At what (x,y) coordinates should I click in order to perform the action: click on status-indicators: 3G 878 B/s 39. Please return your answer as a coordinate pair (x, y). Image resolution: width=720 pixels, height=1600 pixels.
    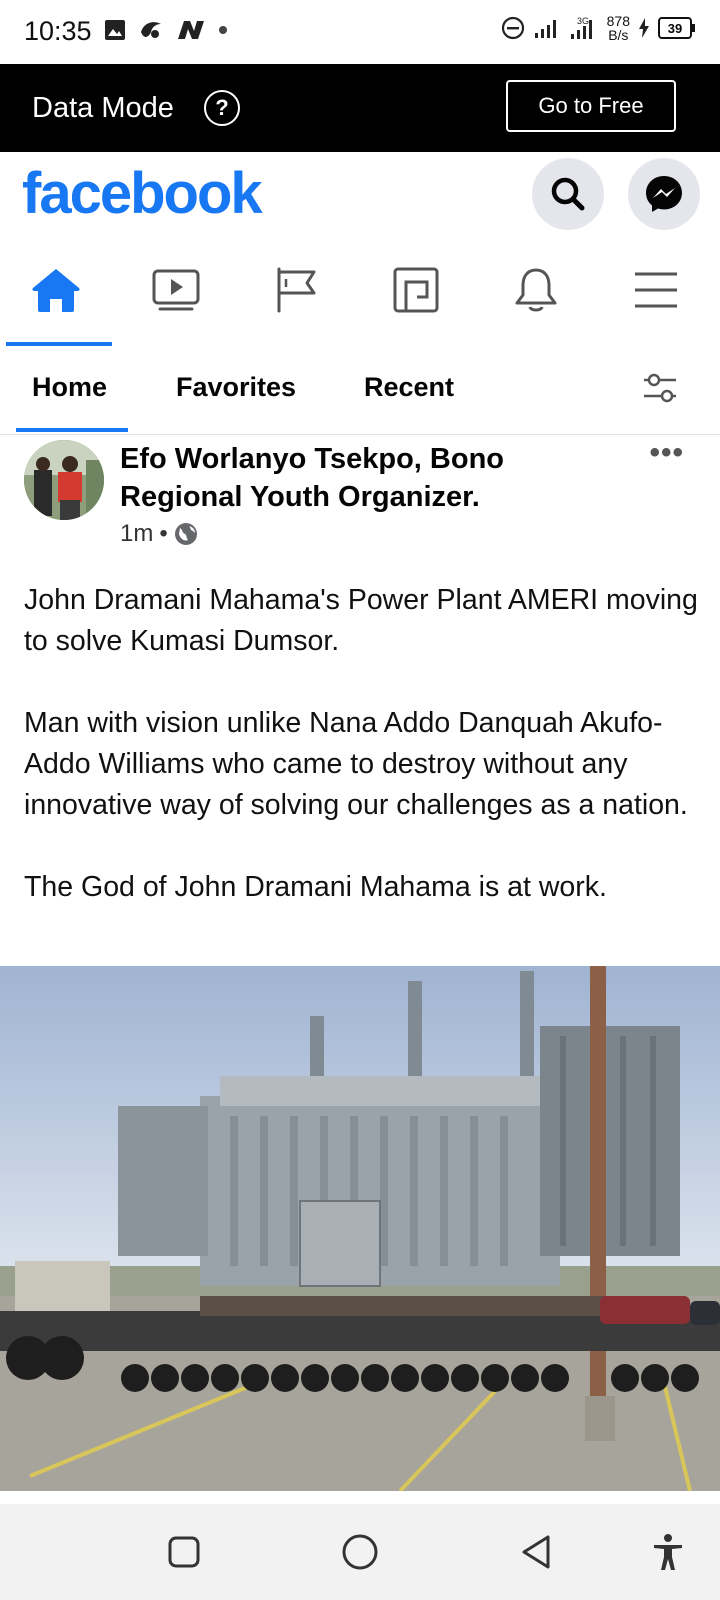
    Looking at the image, I should click on (598, 28).